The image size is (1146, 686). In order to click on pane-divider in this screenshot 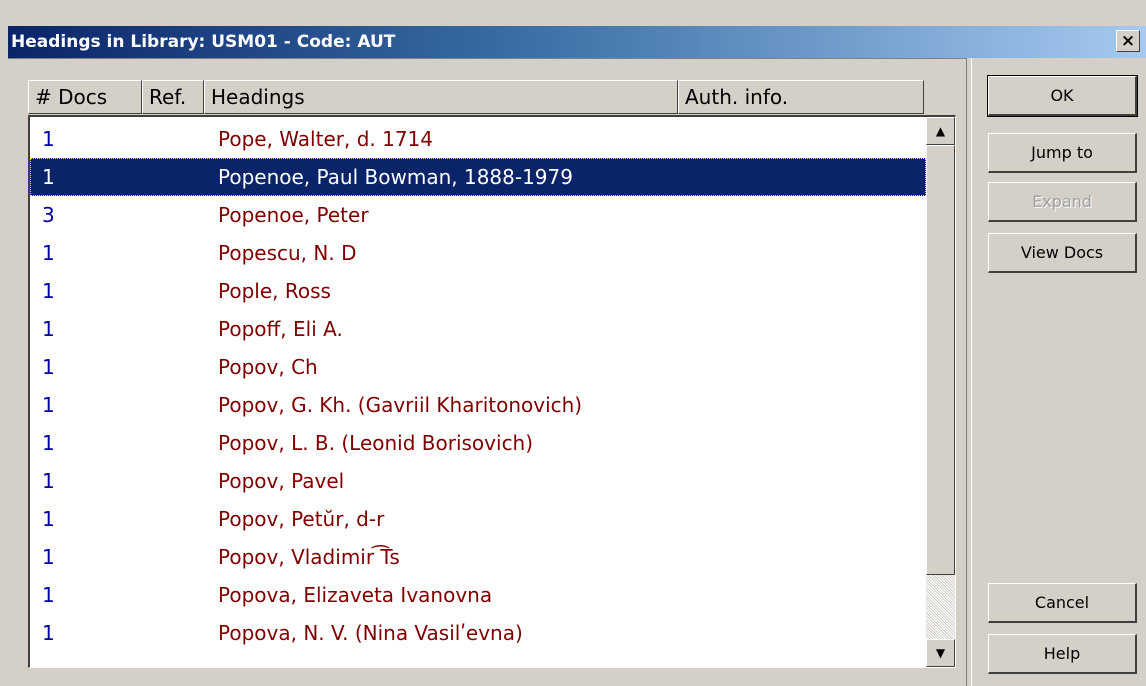, I will do `click(969, 372)`.